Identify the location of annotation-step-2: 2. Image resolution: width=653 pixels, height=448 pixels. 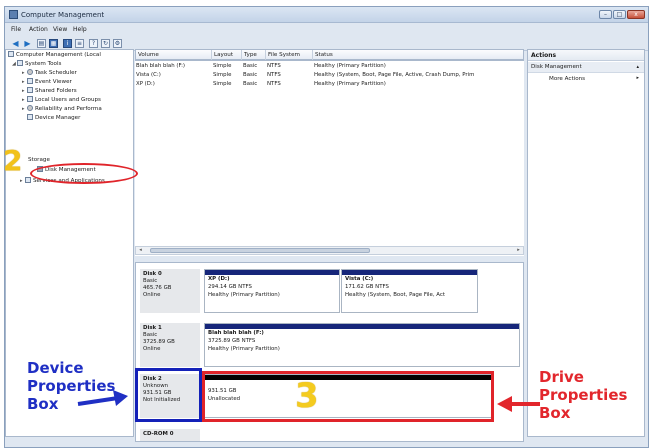
(13, 160).